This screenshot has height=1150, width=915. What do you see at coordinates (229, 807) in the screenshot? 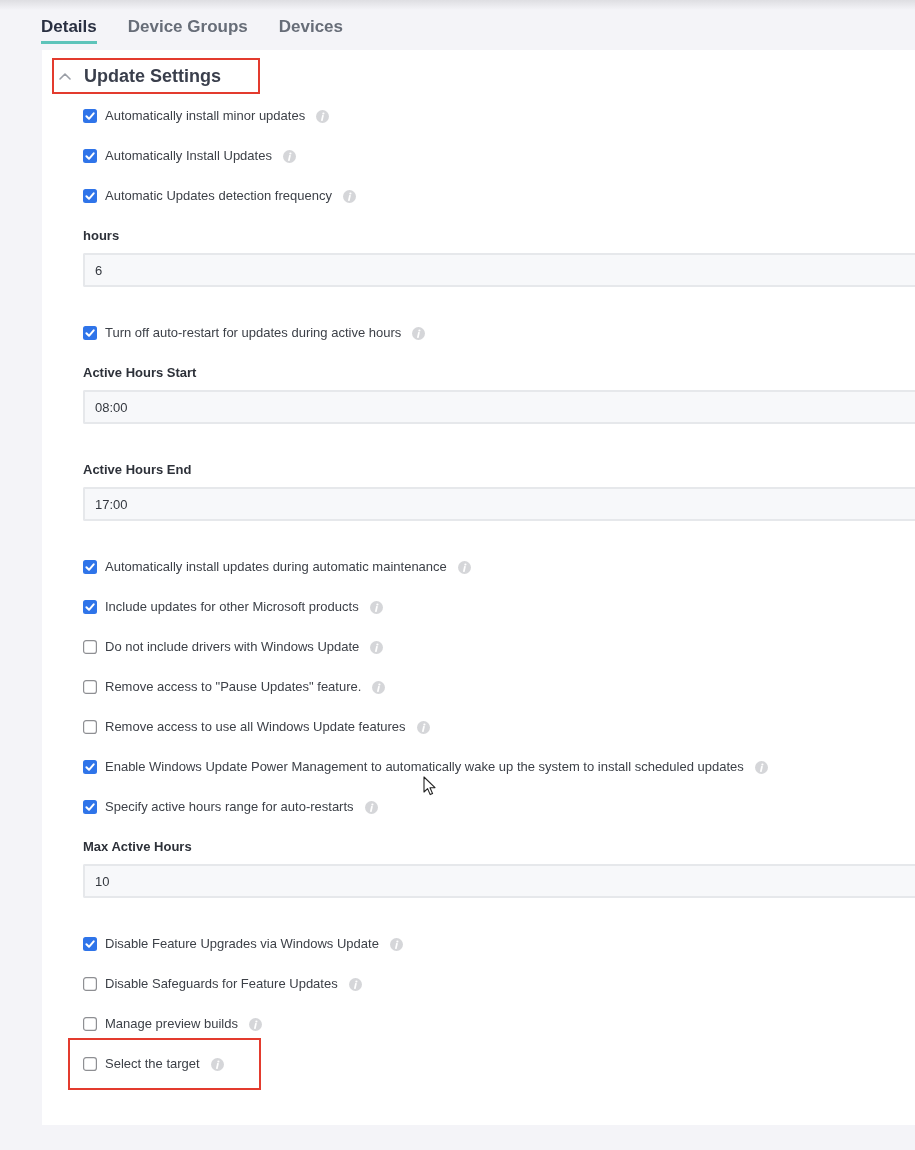
I see `checkbox-label: Specify active hours range for auto-restarts` at bounding box center [229, 807].